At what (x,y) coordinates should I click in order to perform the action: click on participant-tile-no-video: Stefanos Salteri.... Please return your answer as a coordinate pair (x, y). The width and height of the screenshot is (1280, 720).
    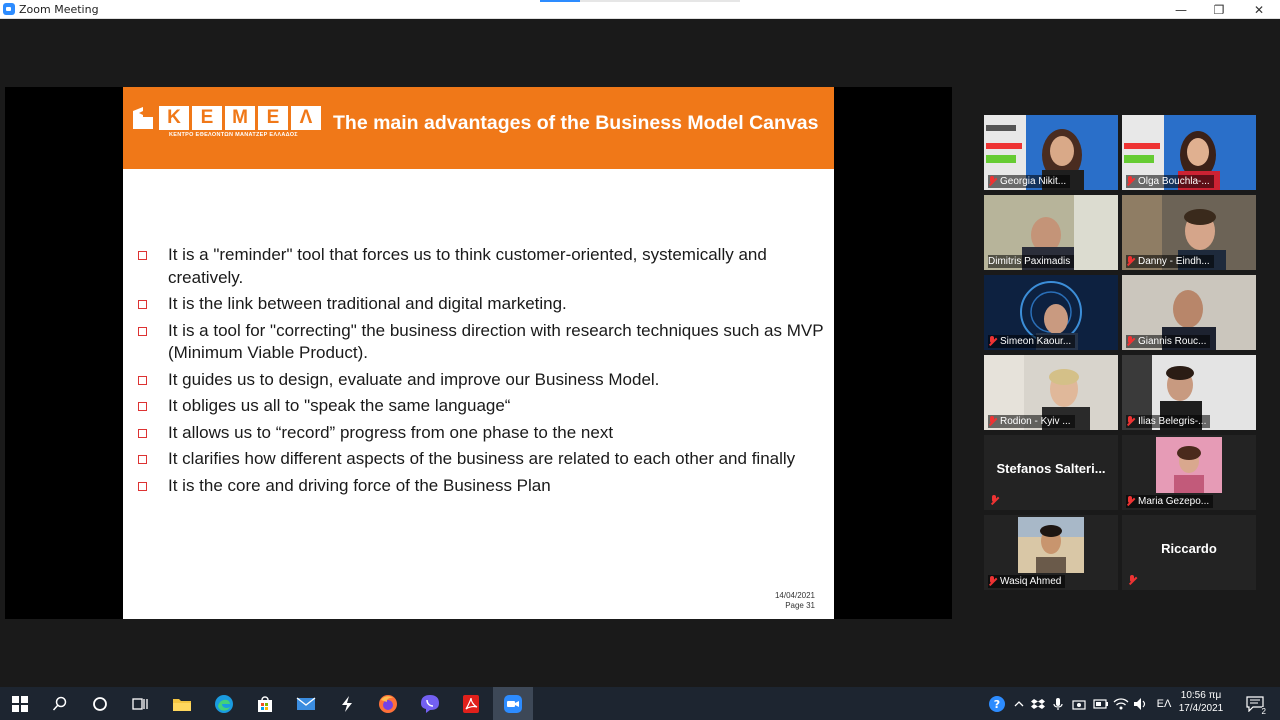
    Looking at the image, I should click on (1051, 472).